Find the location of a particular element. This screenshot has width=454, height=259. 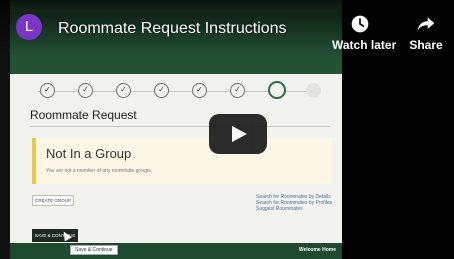

play-icon is located at coordinates (239, 134).